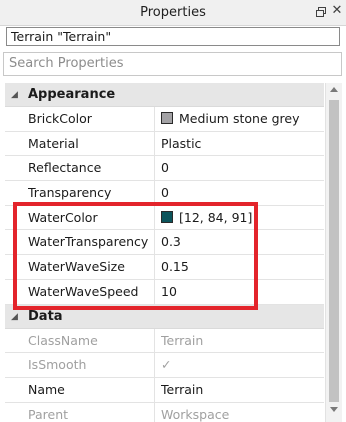 The width and height of the screenshot is (346, 422). I want to click on property-row-material: Material Plastic, so click(164, 144).